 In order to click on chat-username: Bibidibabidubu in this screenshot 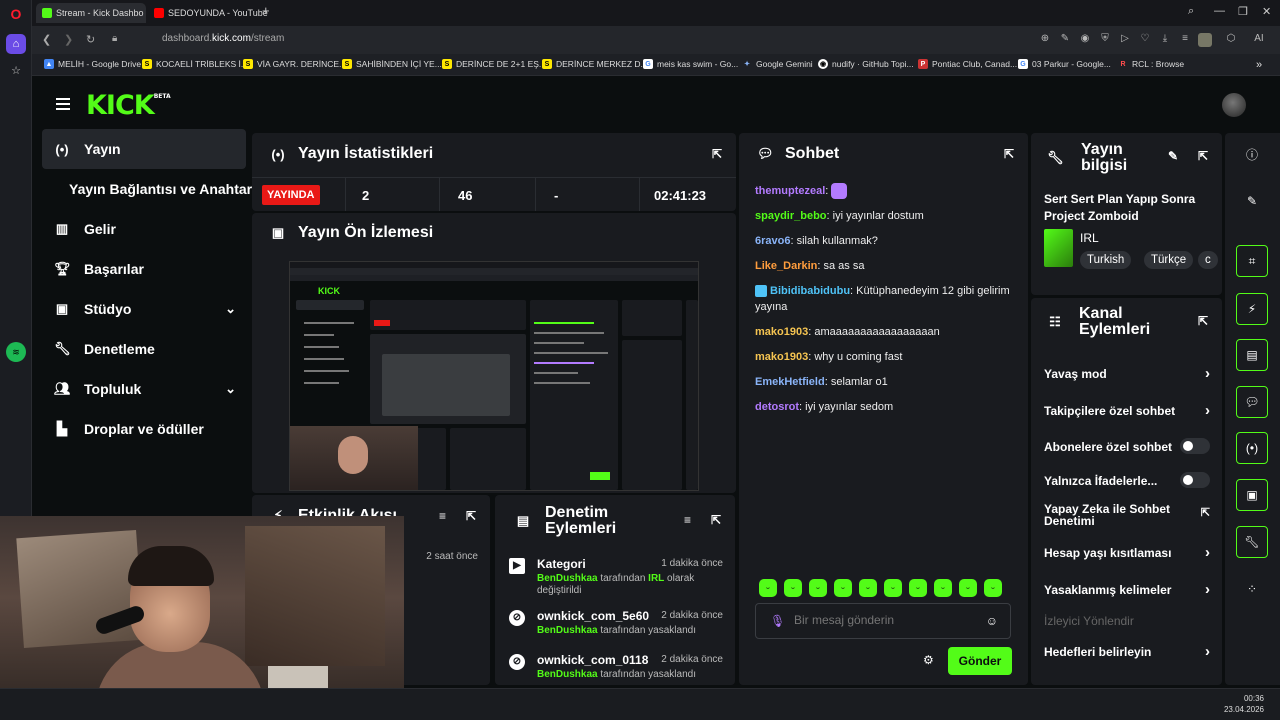, I will do `click(810, 291)`.